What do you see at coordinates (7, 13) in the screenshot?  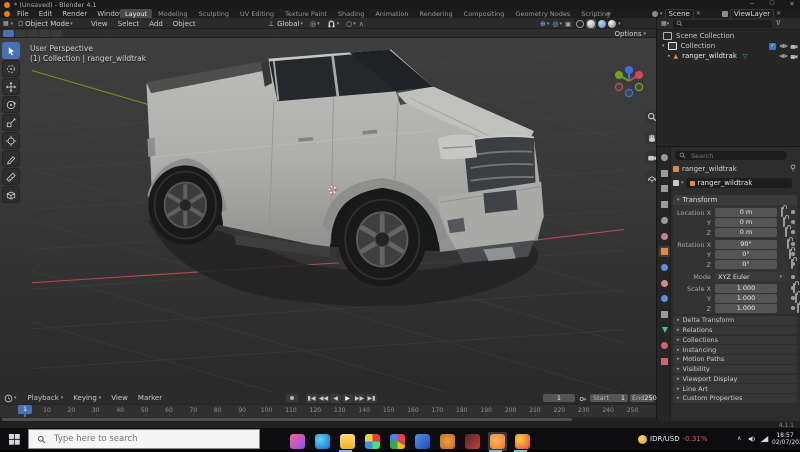 I see `blender-menu-icon` at bounding box center [7, 13].